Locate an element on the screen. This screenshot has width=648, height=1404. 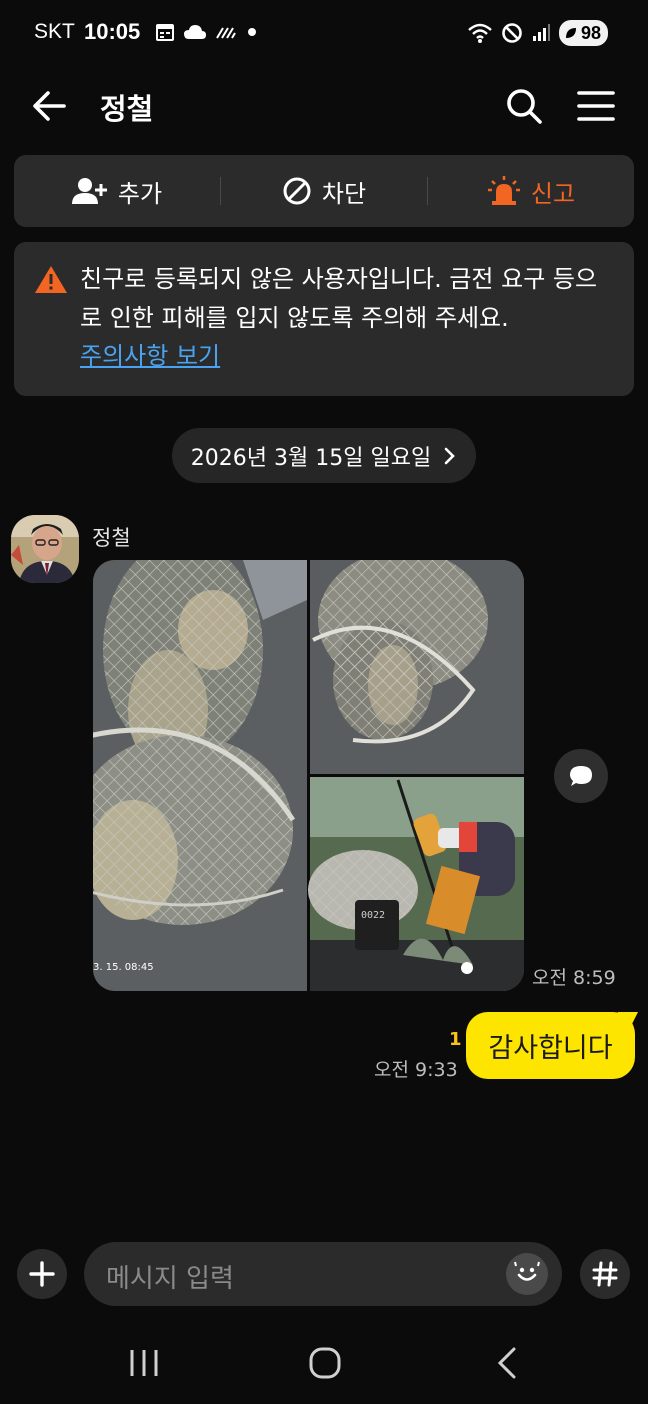
add-friend-button: 추가 is located at coordinates (117, 191).